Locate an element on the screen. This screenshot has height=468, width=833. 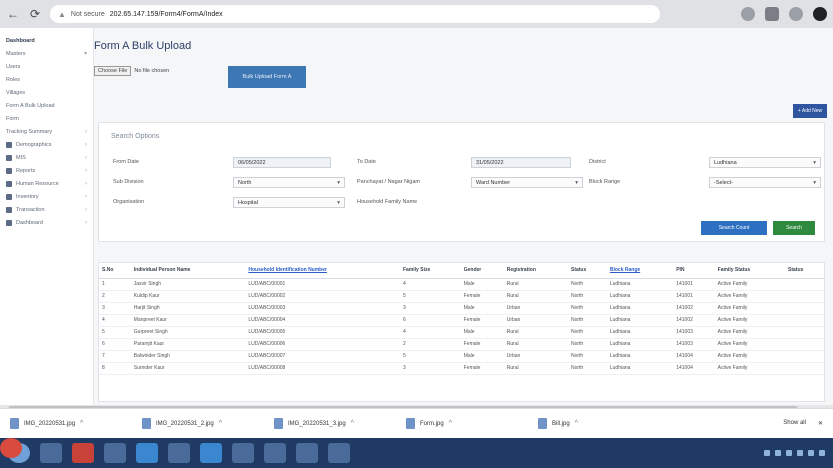
ie-browser-icon is located at coordinates (147, 453).